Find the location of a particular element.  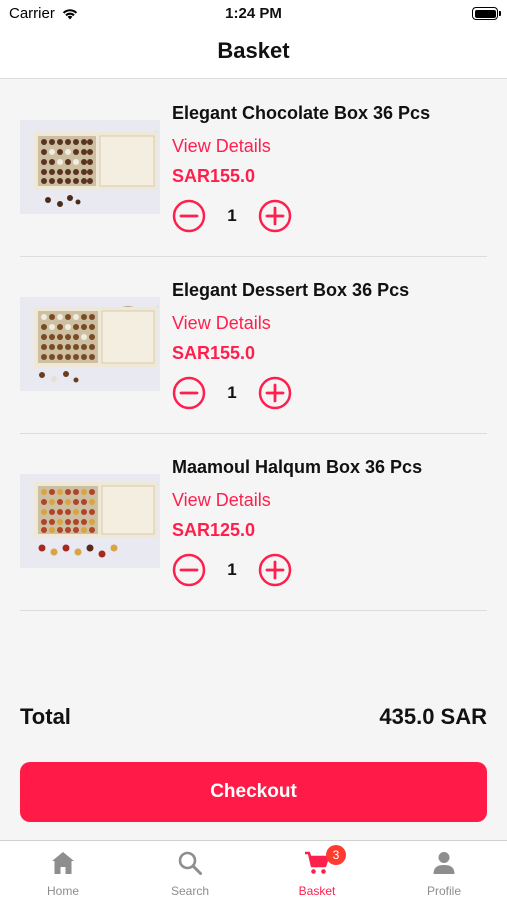

tab-bar: Home Search 3 Basket Profile is located at coordinates (253, 870).